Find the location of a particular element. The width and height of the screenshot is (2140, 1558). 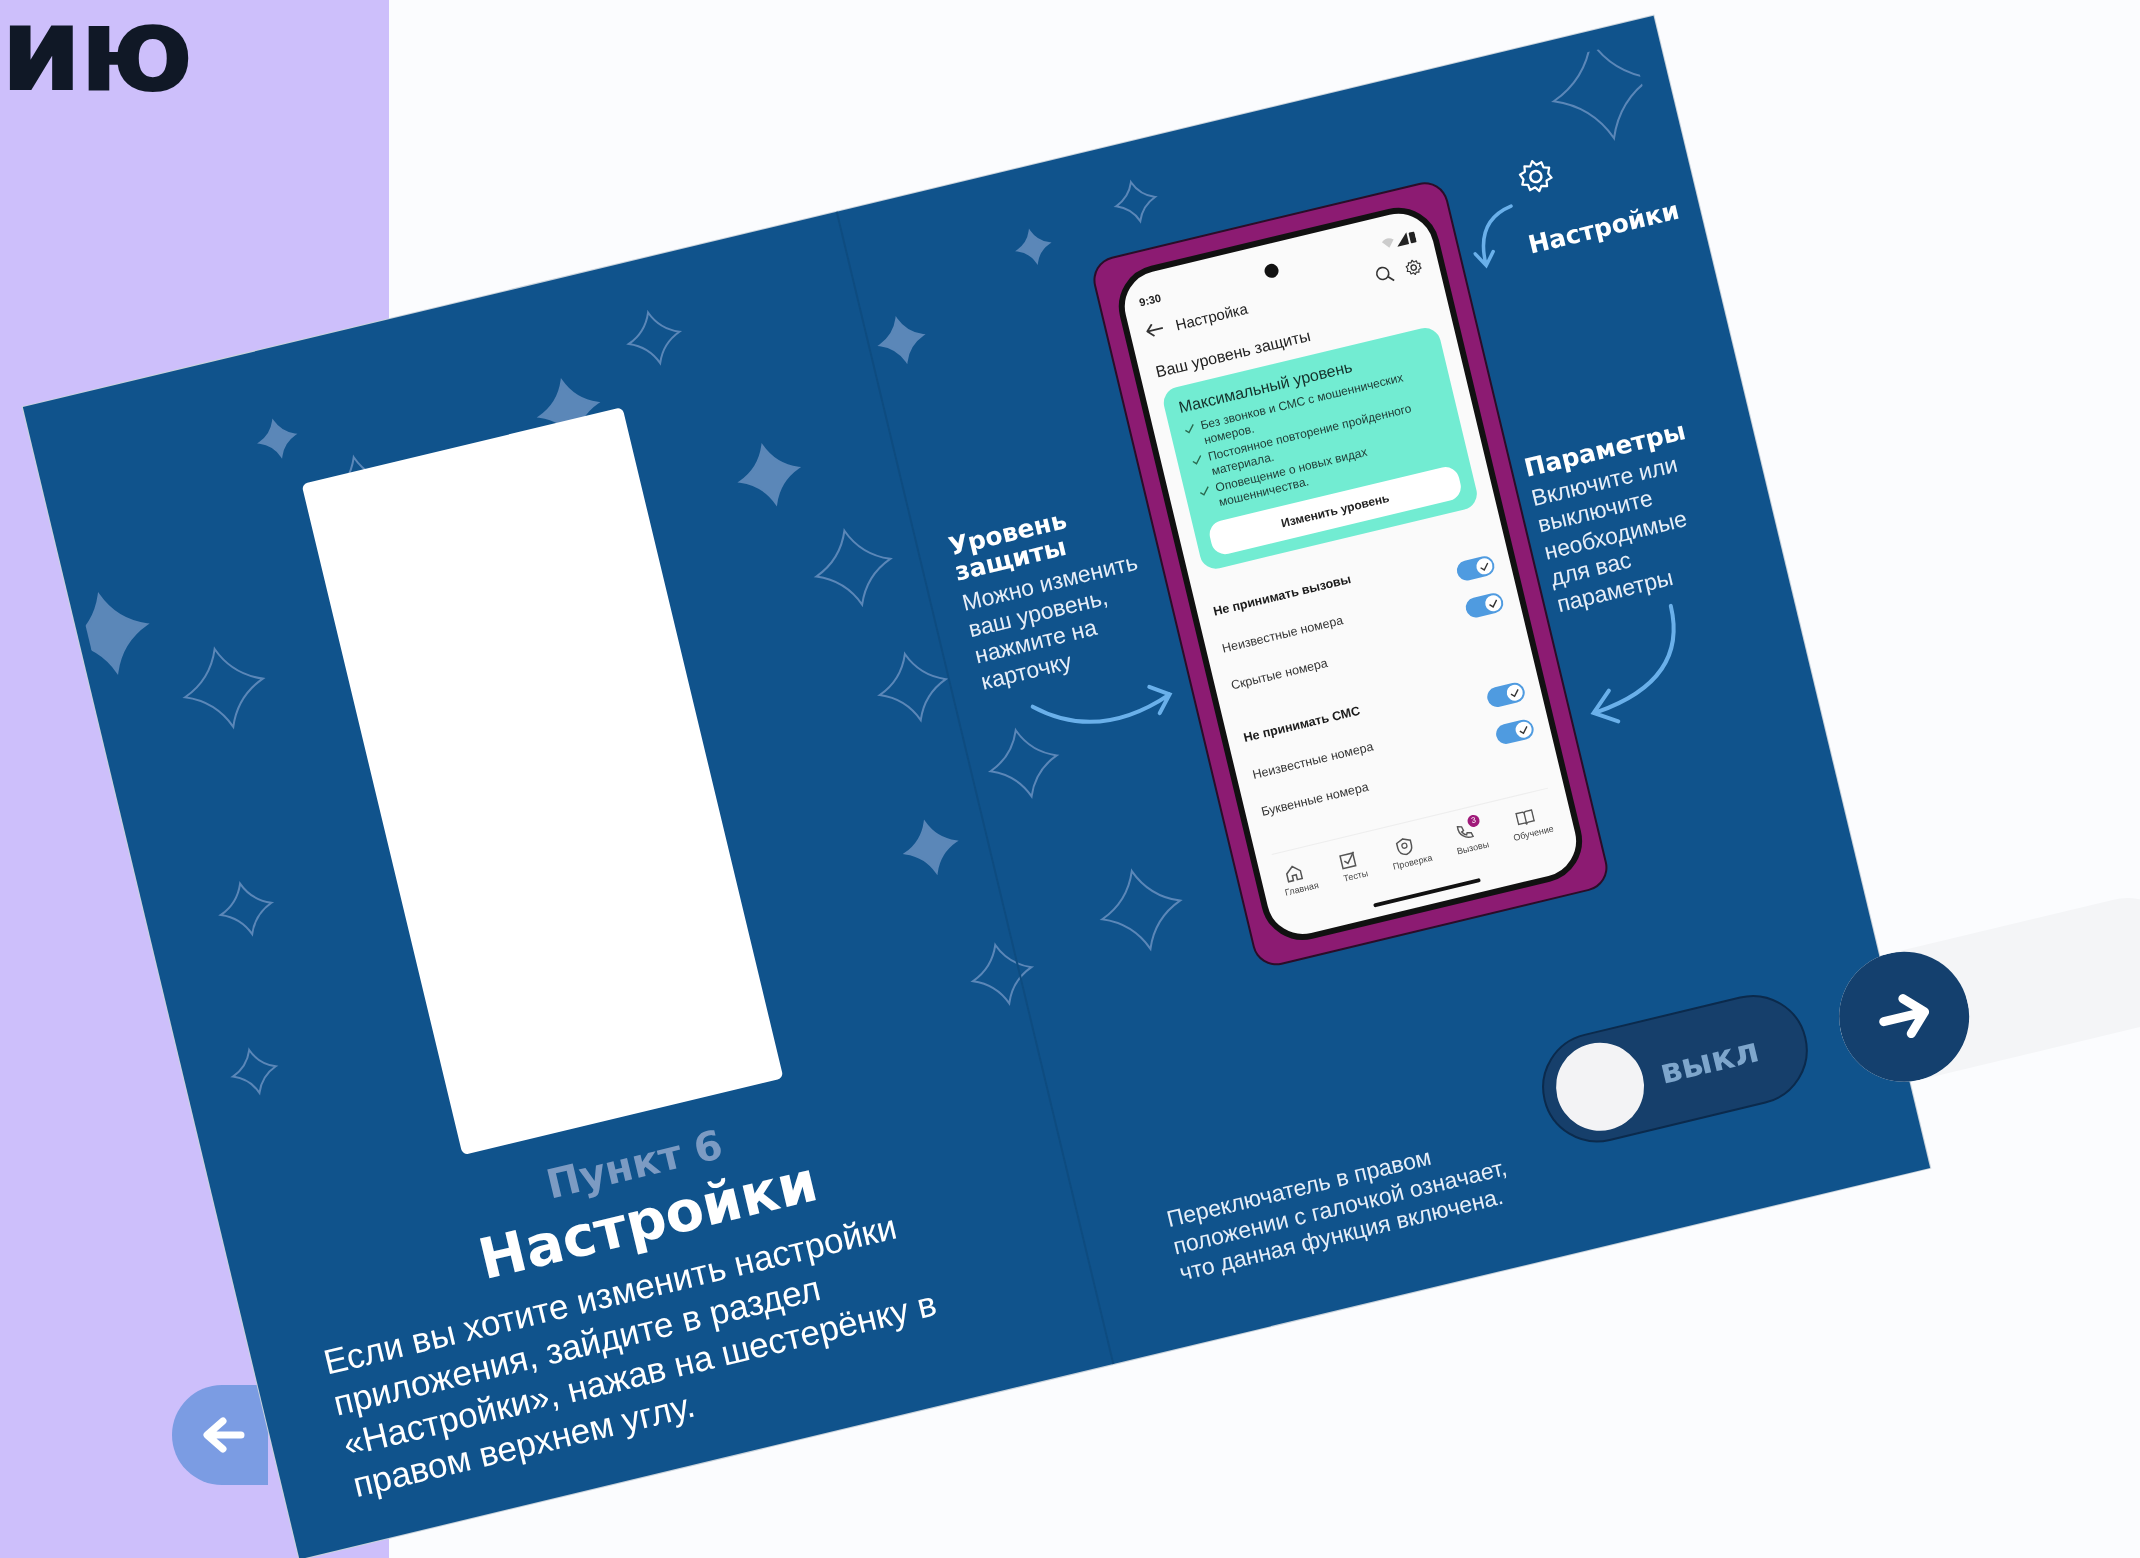

nav-item: Проверка is located at coordinates (1409, 849).